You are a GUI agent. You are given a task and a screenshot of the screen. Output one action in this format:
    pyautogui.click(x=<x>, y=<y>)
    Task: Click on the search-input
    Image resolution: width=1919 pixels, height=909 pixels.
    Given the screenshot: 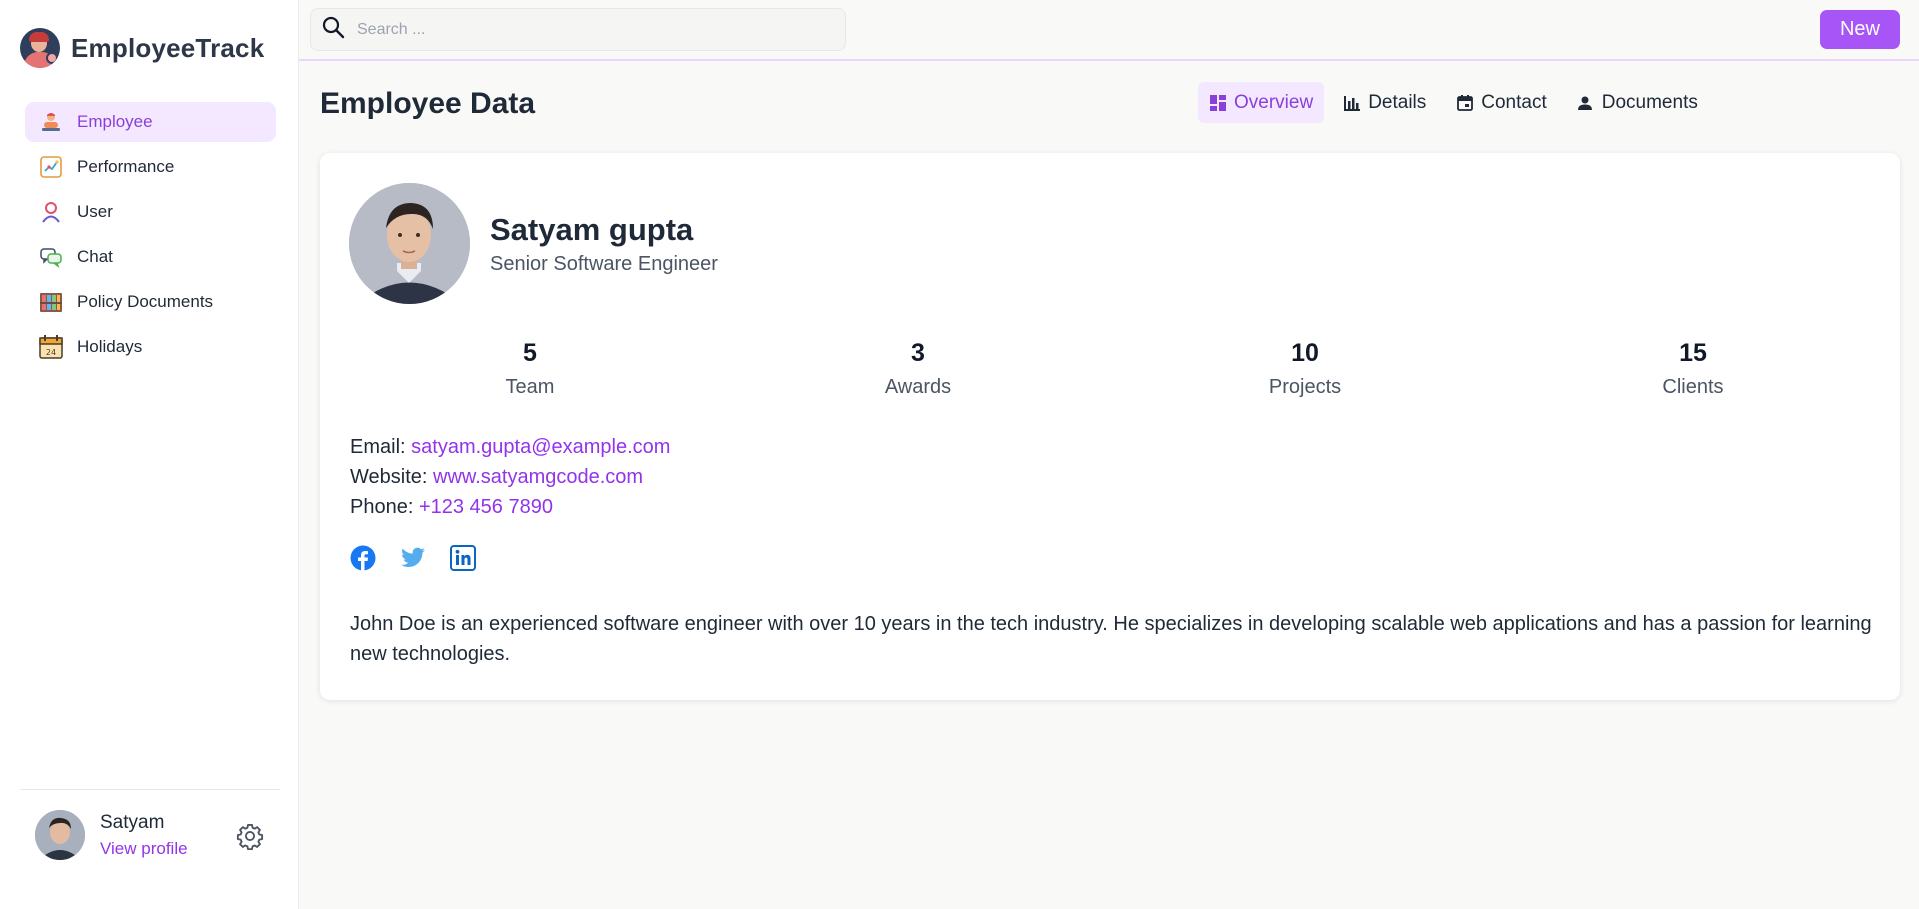 What is the action you would take?
    pyautogui.click(x=592, y=29)
    